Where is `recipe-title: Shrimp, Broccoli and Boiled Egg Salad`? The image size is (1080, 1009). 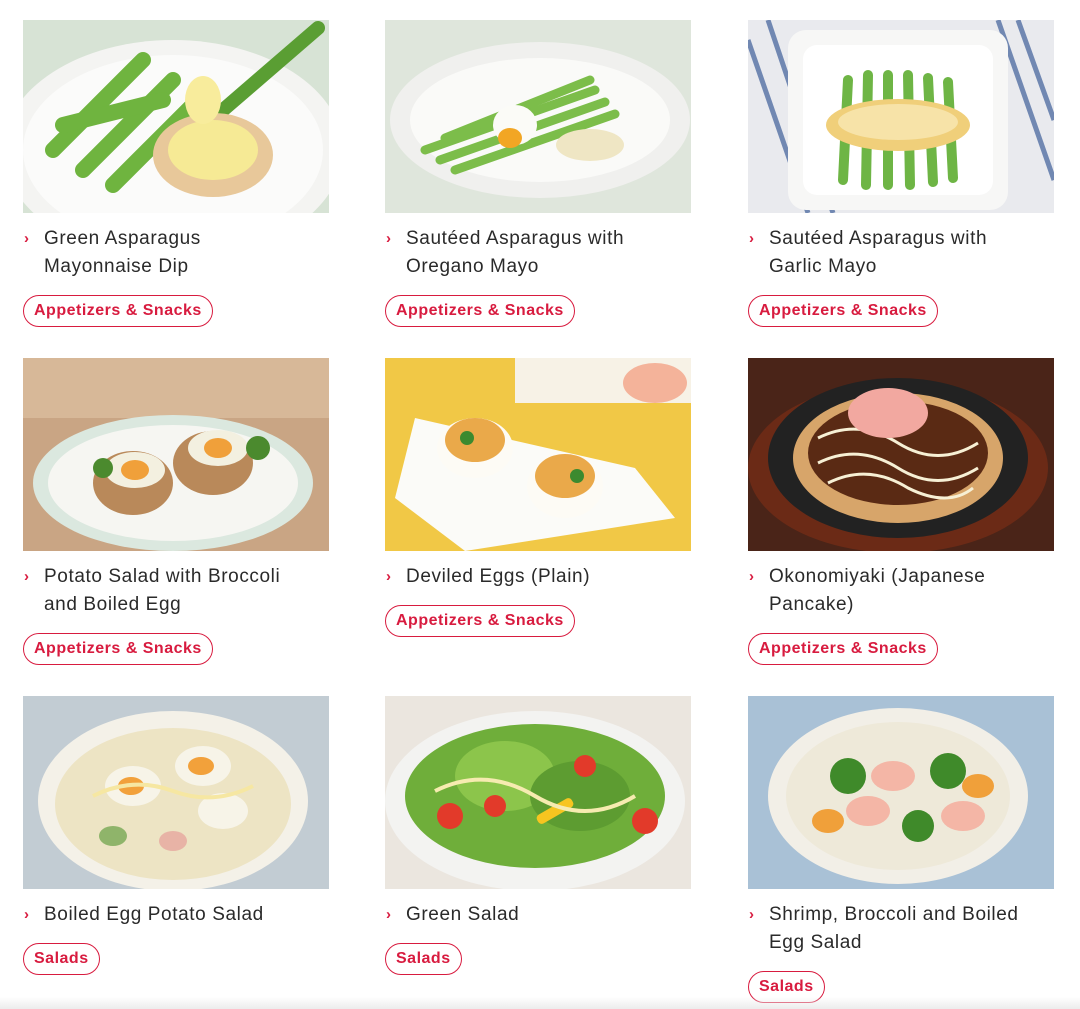 recipe-title: Shrimp, Broccoli and Boiled Egg Salad is located at coordinates (894, 928).